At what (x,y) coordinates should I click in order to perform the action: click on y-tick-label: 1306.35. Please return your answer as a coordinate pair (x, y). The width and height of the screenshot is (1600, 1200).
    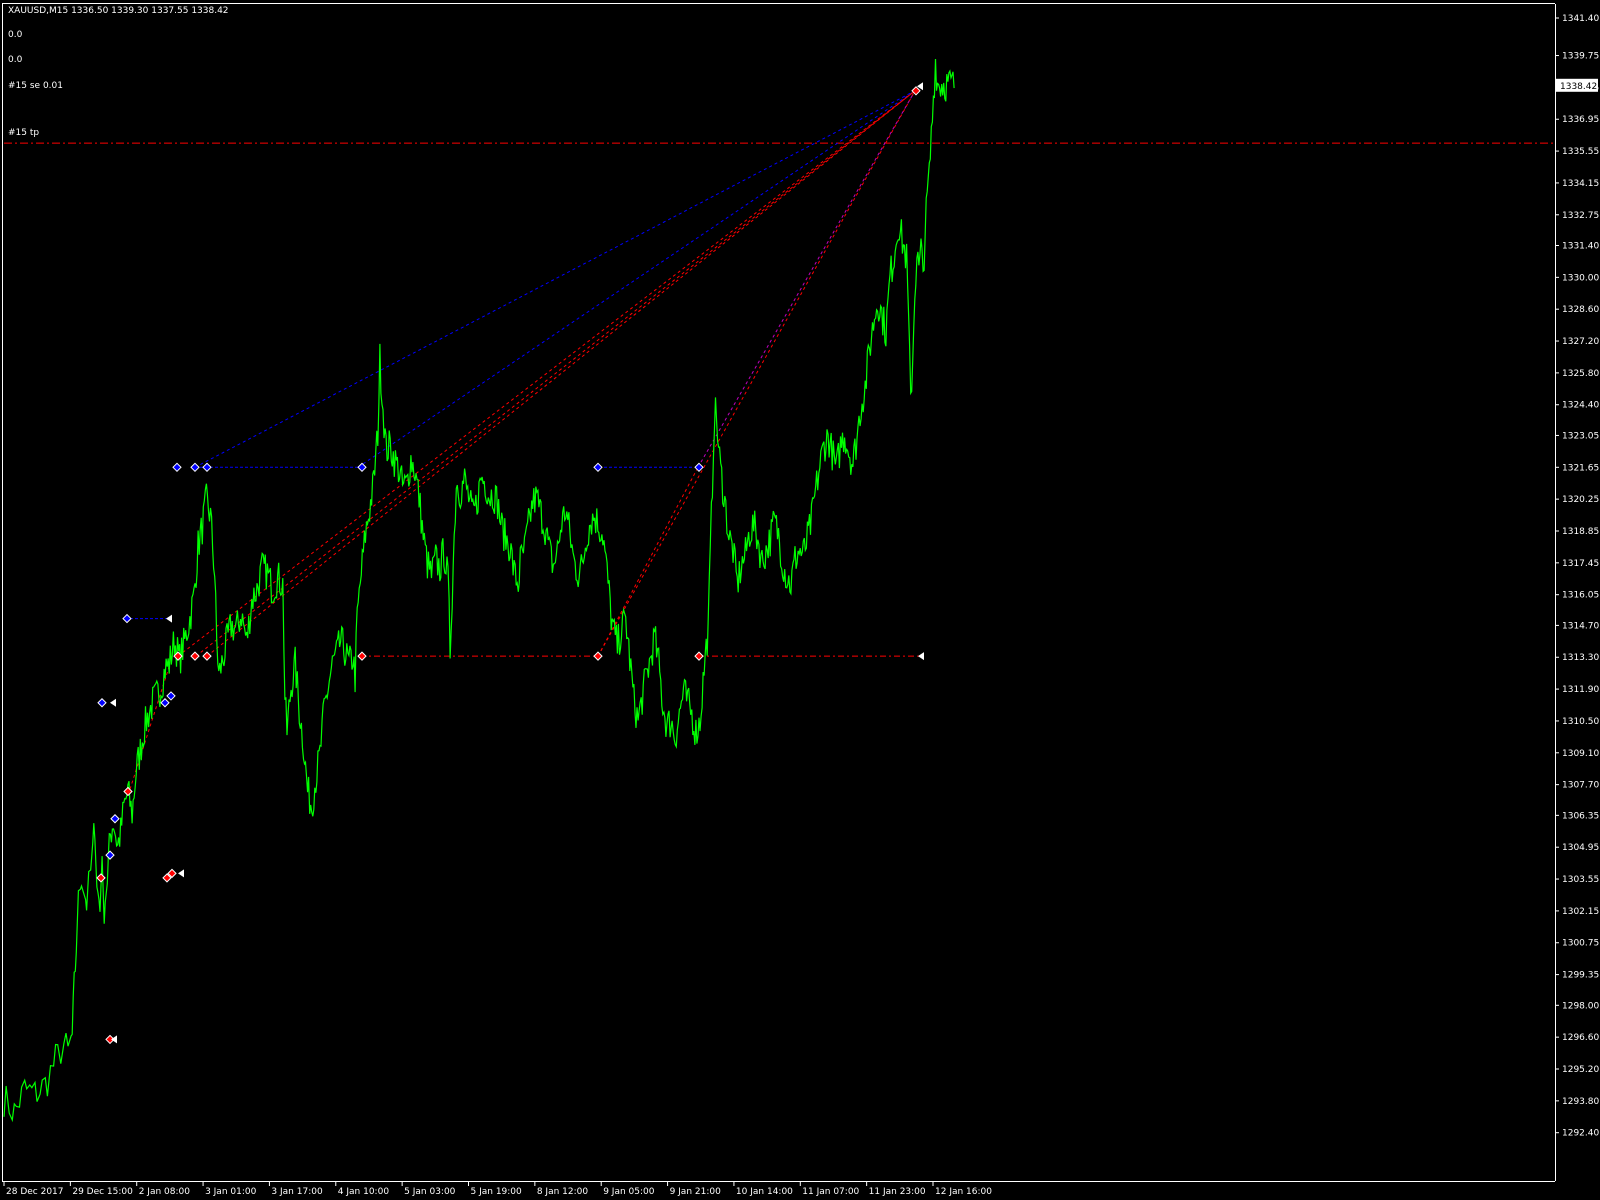
    Looking at the image, I should click on (1580, 816).